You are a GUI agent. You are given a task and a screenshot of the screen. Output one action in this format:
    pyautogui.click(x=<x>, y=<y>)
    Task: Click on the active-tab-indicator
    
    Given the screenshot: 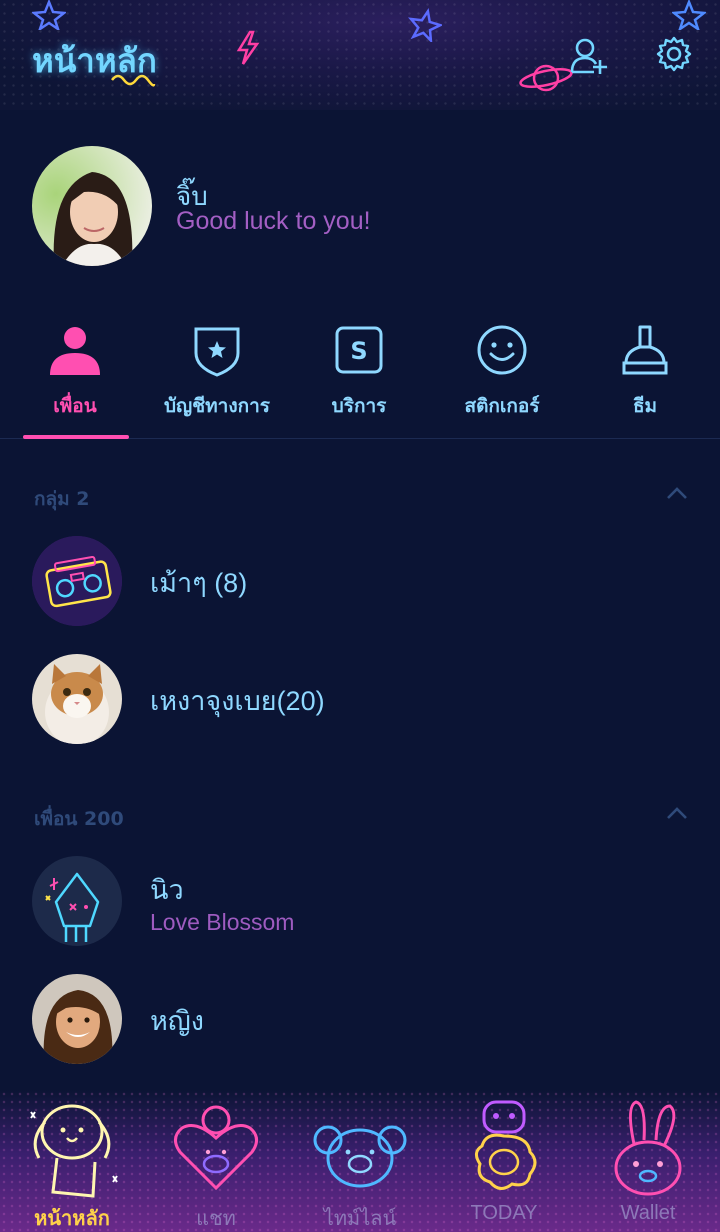 What is the action you would take?
    pyautogui.click(x=76, y=437)
    